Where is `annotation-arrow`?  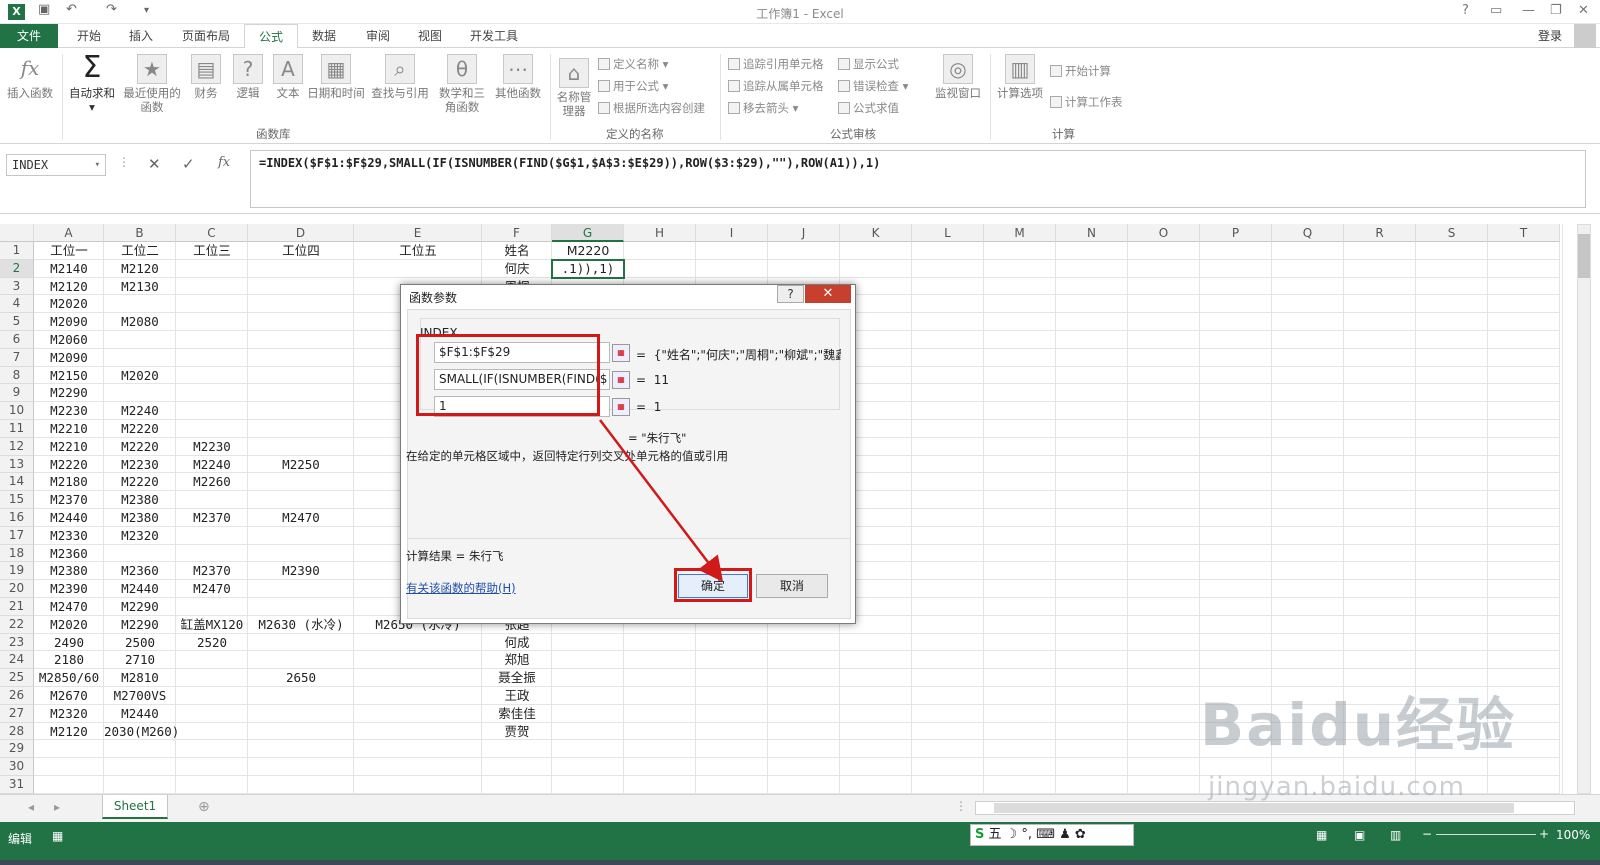 annotation-arrow is located at coordinates (661, 500).